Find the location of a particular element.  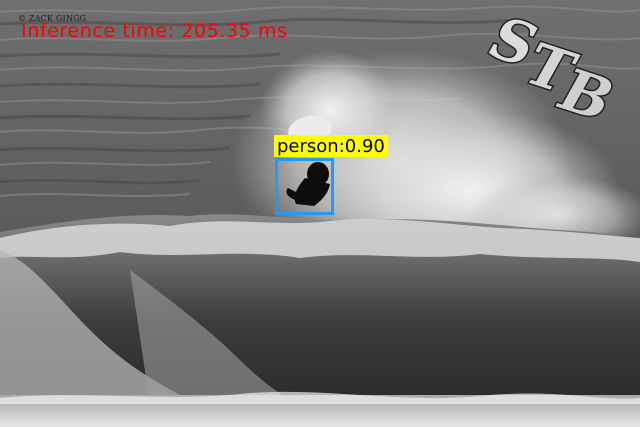

person-detection-label: person:0.90 is located at coordinates (331, 146).